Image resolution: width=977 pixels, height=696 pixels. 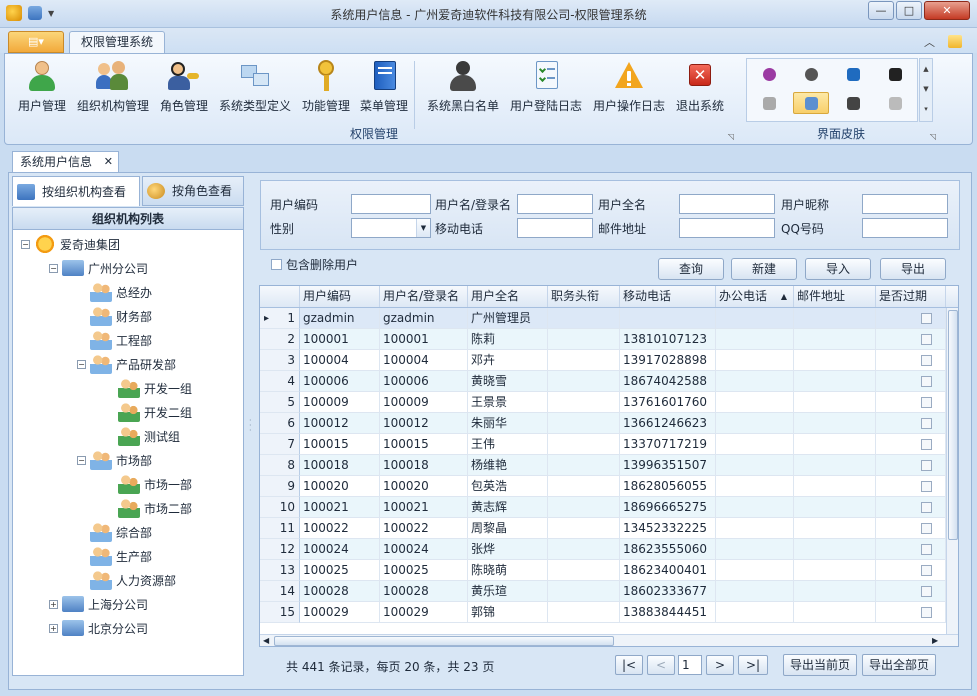 I want to click on vertical-scrollbar, so click(x=952, y=471).